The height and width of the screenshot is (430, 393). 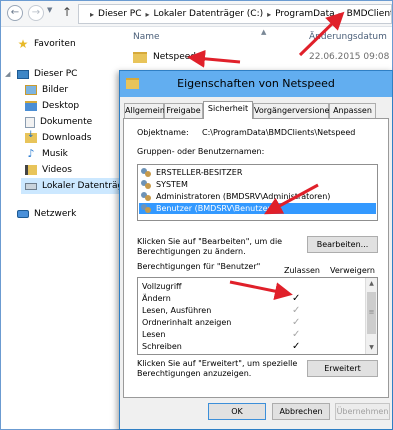 I want to click on pictures-icon, so click(x=31, y=90).